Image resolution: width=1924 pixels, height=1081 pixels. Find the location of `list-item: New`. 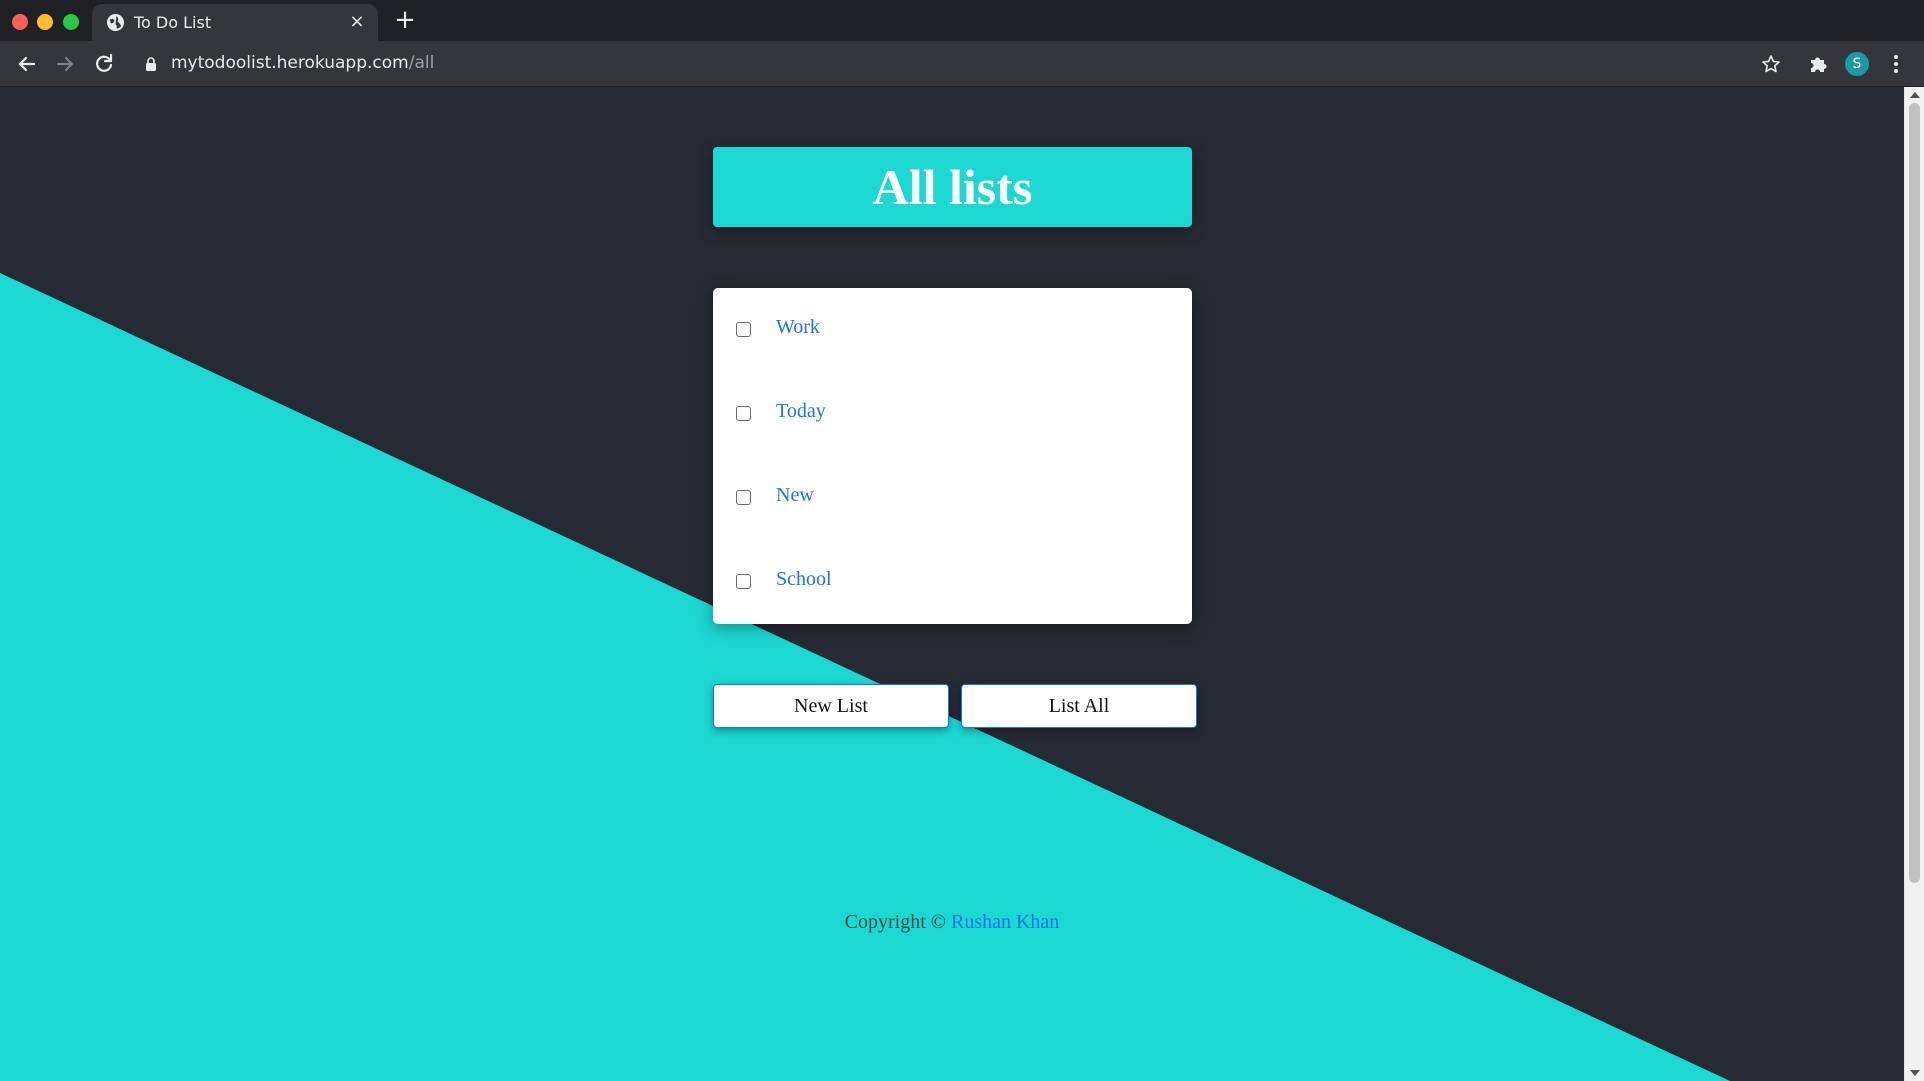

list-item: New is located at coordinates (952, 498).